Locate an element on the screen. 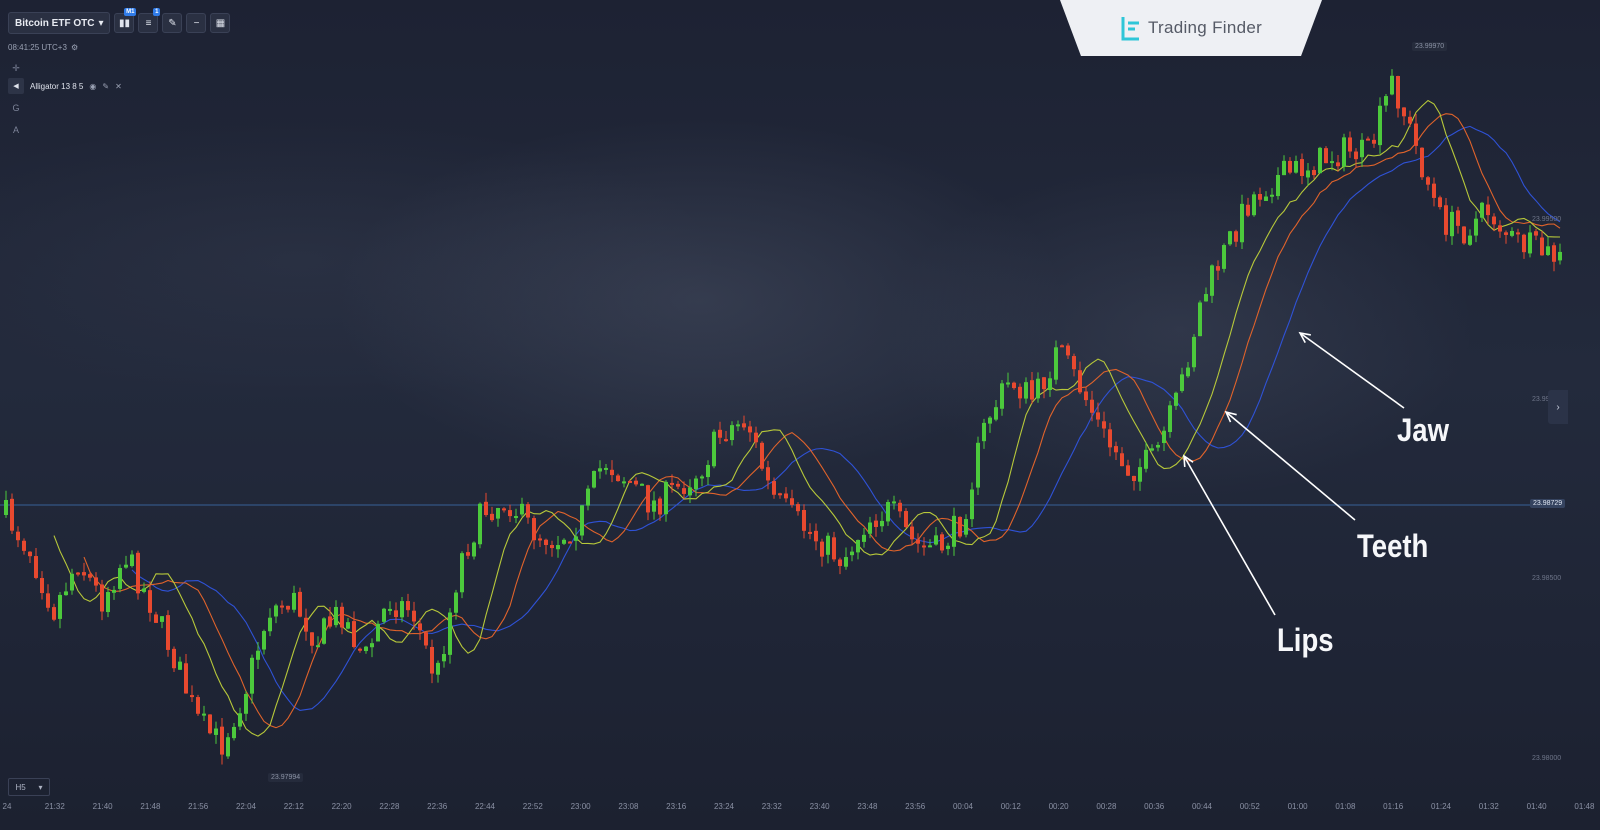 The image size is (1600, 830). scroll-right-handle: › is located at coordinates (1558, 407).